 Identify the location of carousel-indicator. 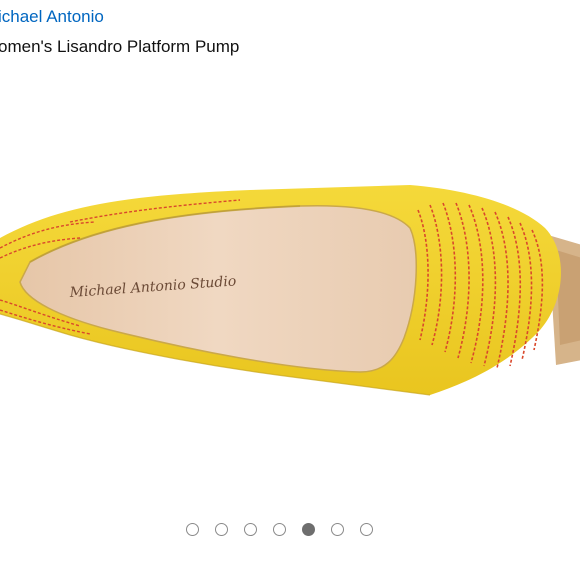
(279, 530).